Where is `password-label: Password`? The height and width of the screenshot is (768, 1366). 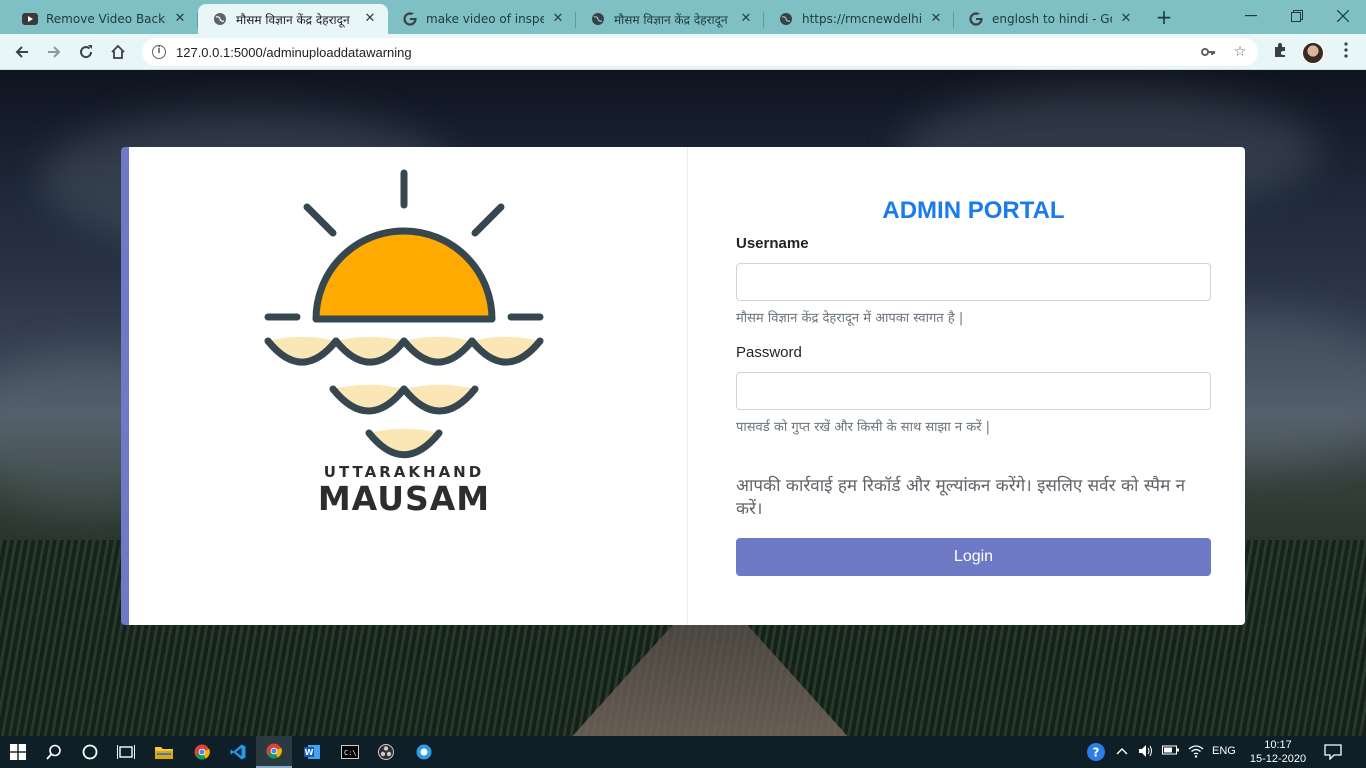 password-label: Password is located at coordinates (769, 352).